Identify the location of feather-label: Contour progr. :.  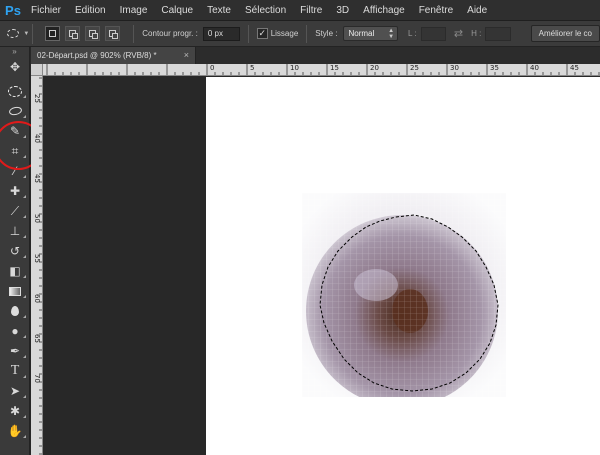
(170, 33).